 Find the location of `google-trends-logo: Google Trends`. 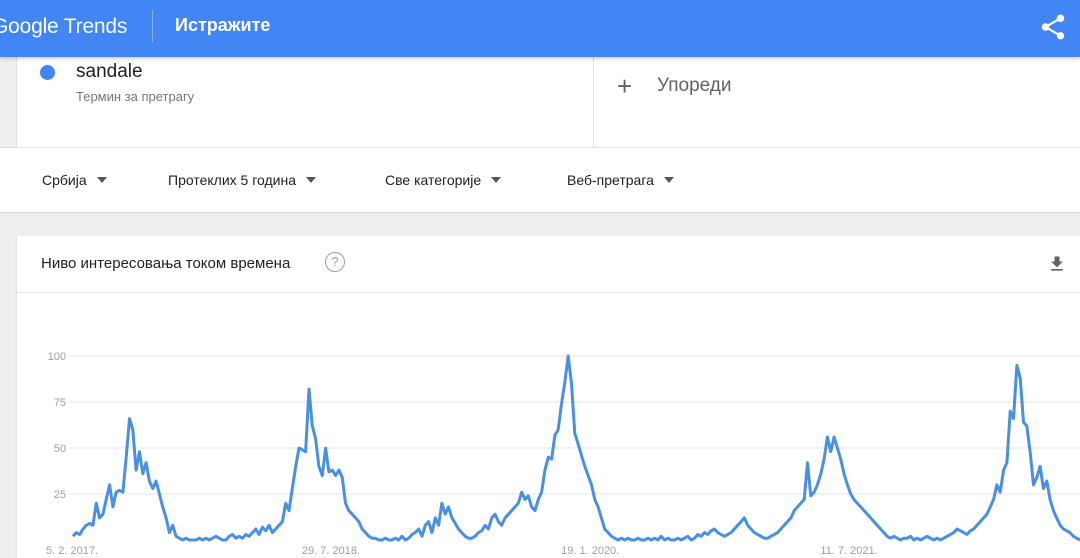

google-trends-logo: Google Trends is located at coordinates (63, 27).